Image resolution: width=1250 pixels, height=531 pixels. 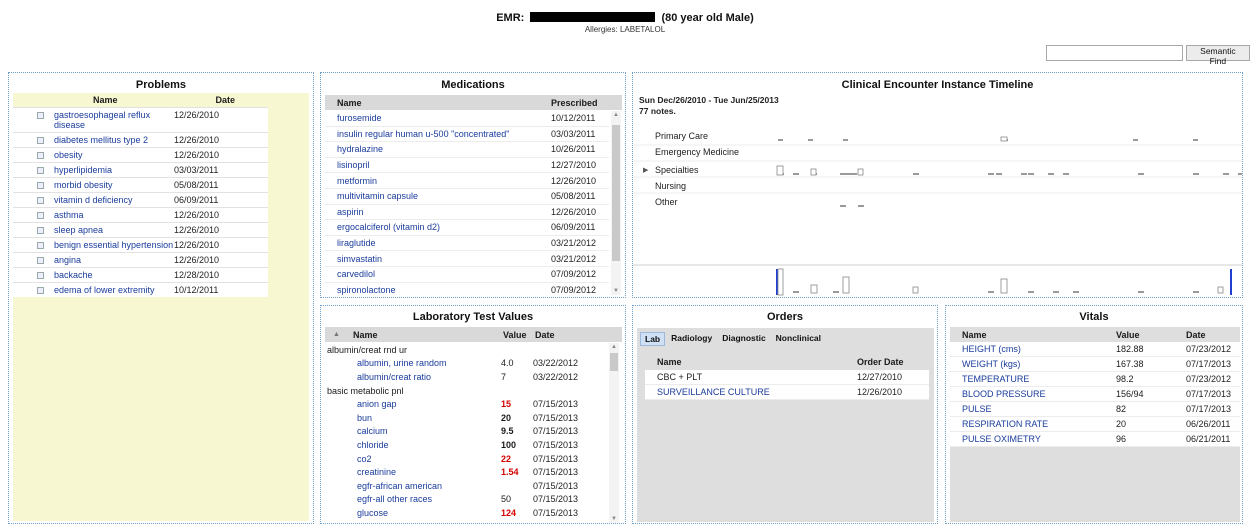 What do you see at coordinates (466, 513) in the screenshot?
I see `lab-row: glucose 124 07/15/2013` at bounding box center [466, 513].